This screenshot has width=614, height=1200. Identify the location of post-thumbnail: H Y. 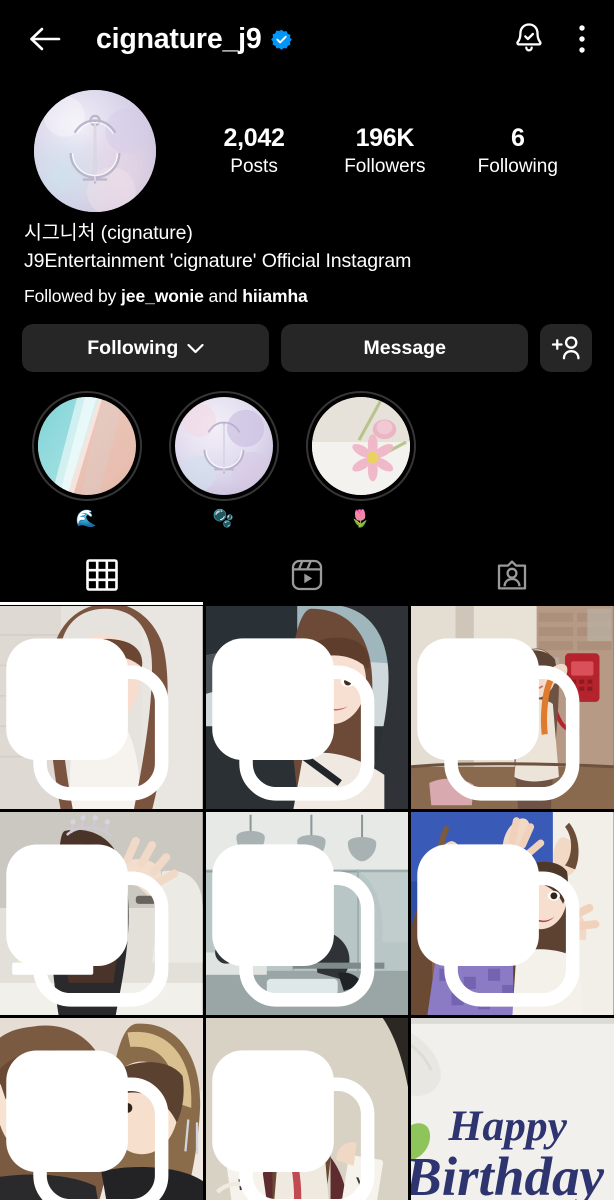
(307, 1109).